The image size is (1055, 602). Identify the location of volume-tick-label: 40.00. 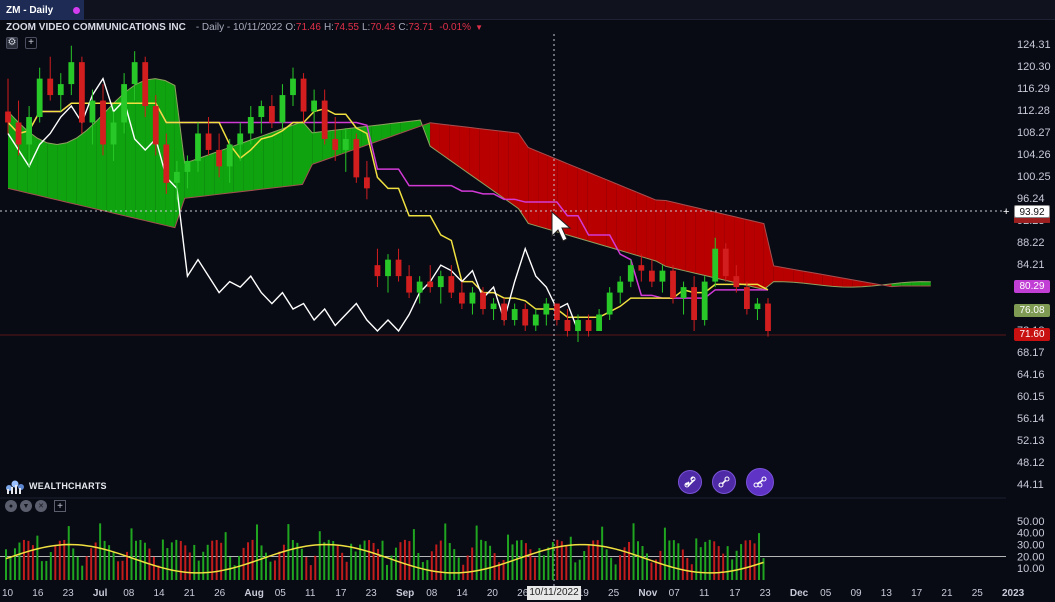
(1031, 534).